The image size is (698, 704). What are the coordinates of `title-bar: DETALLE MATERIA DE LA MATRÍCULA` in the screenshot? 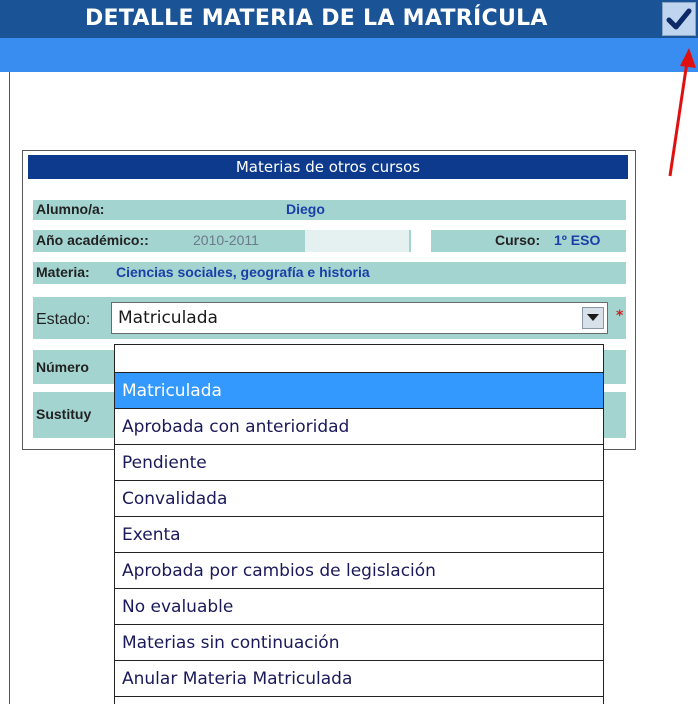 It's located at (349, 19).